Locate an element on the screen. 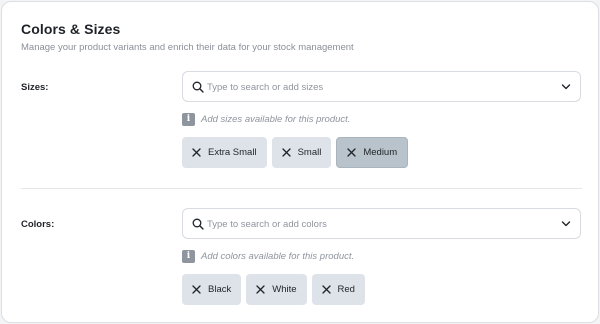 Image resolution: width=600 pixels, height=324 pixels. chip-label: Extra Small is located at coordinates (232, 152).